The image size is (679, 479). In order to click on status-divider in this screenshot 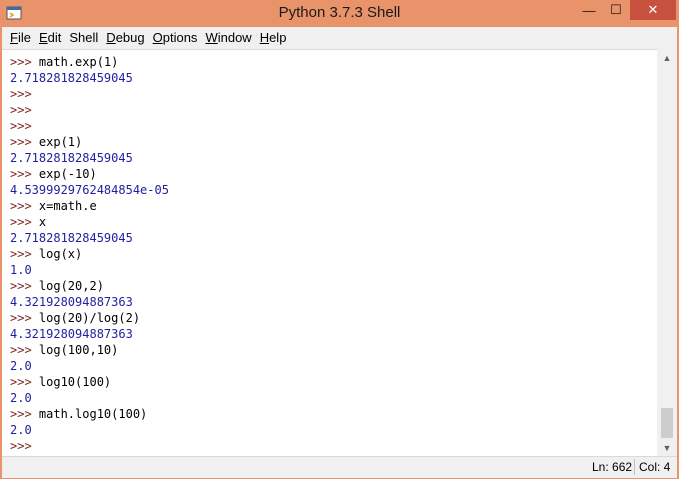, I will do `click(634, 467)`.